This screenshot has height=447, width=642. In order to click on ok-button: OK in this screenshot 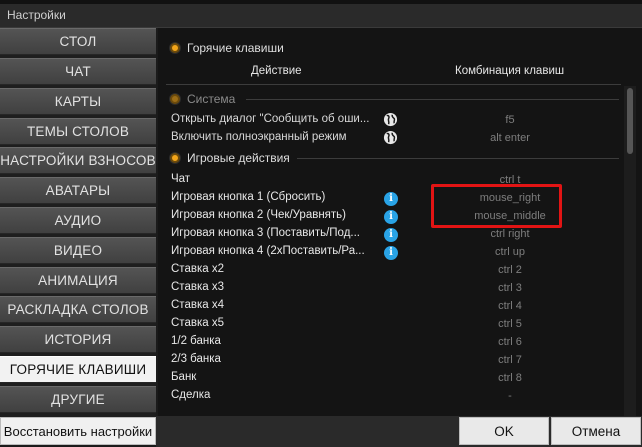, I will do `click(504, 431)`.